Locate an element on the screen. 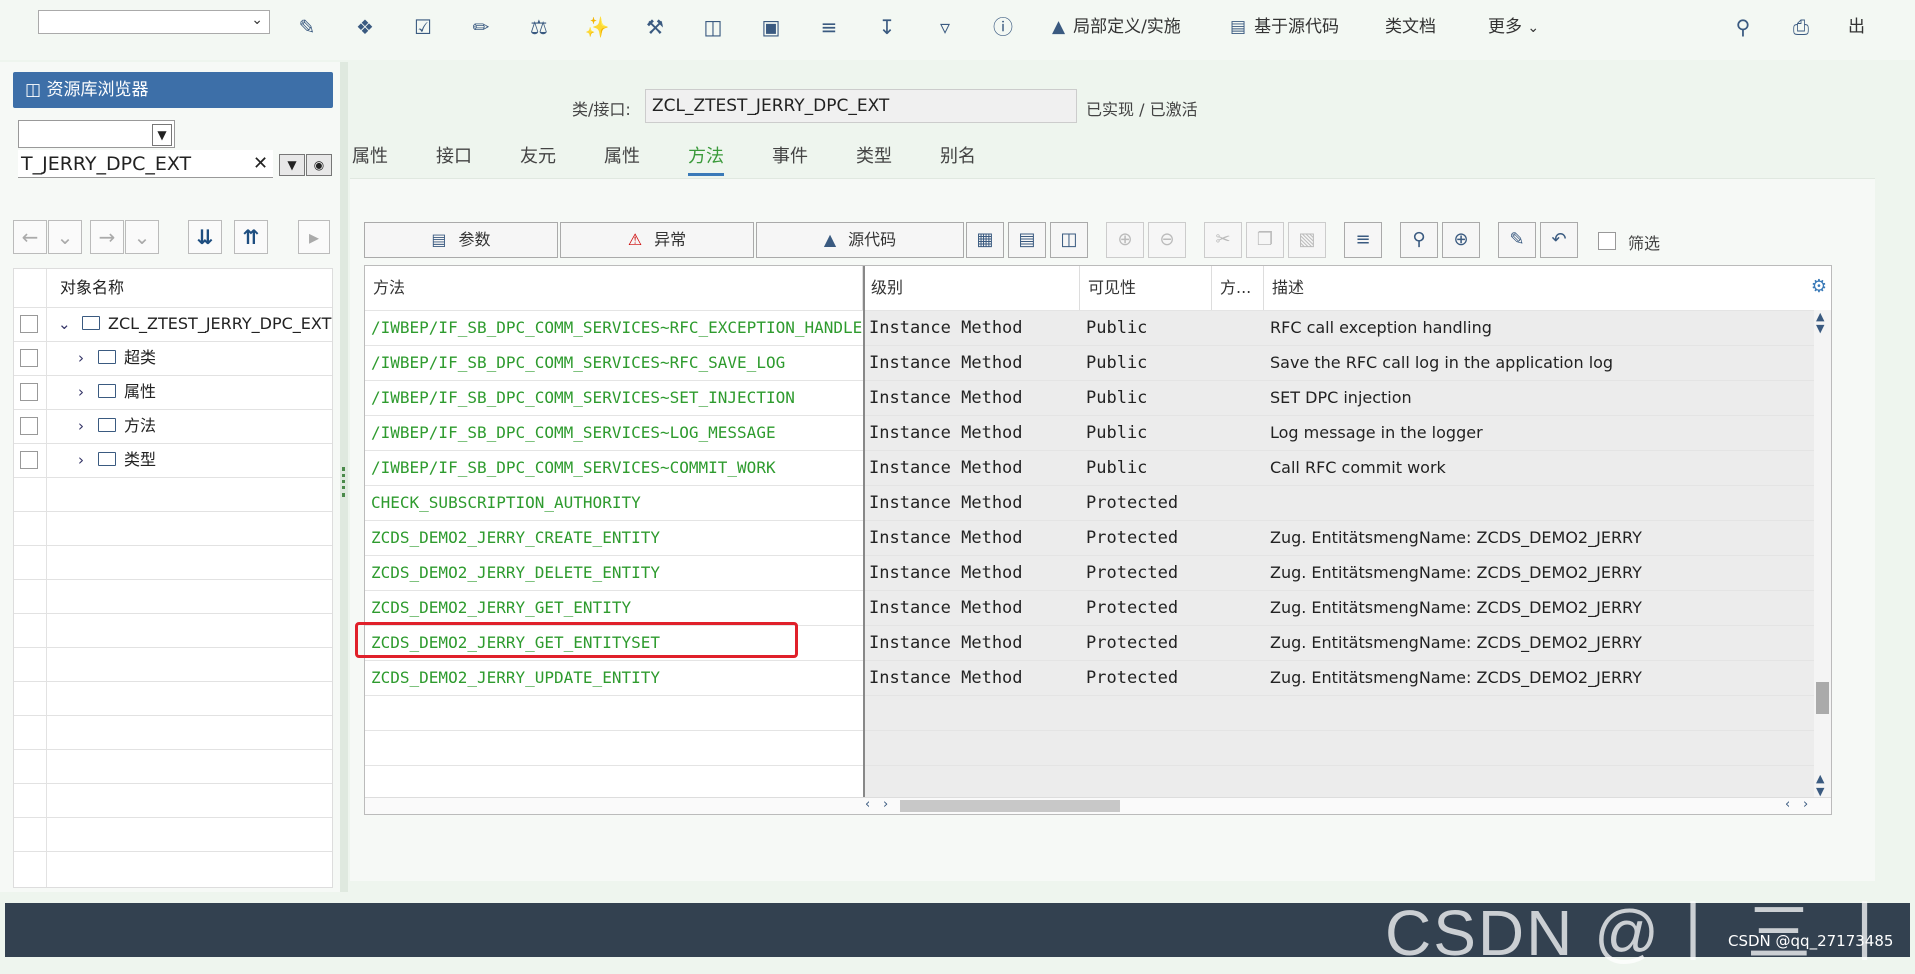  tab-friends: 友元 is located at coordinates (538, 155).